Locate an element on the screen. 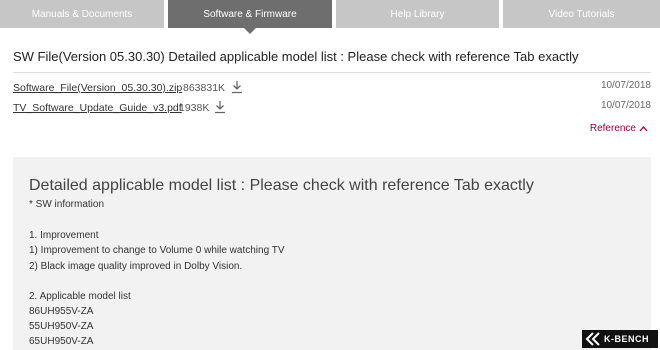  watermark-text: K-BENCH is located at coordinates (626, 339).